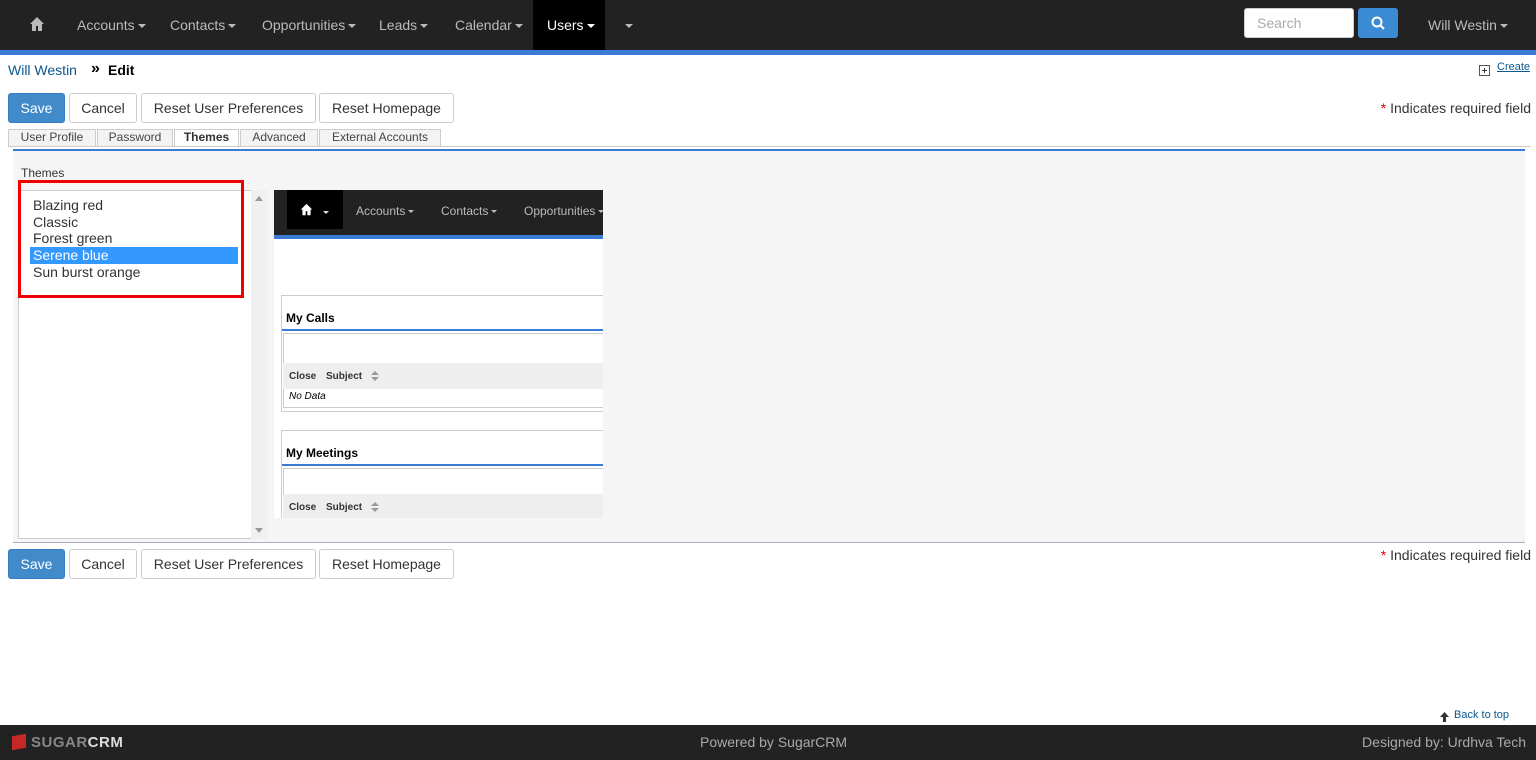 The image size is (1536, 760). I want to click on nav-label: Users, so click(565, 25).